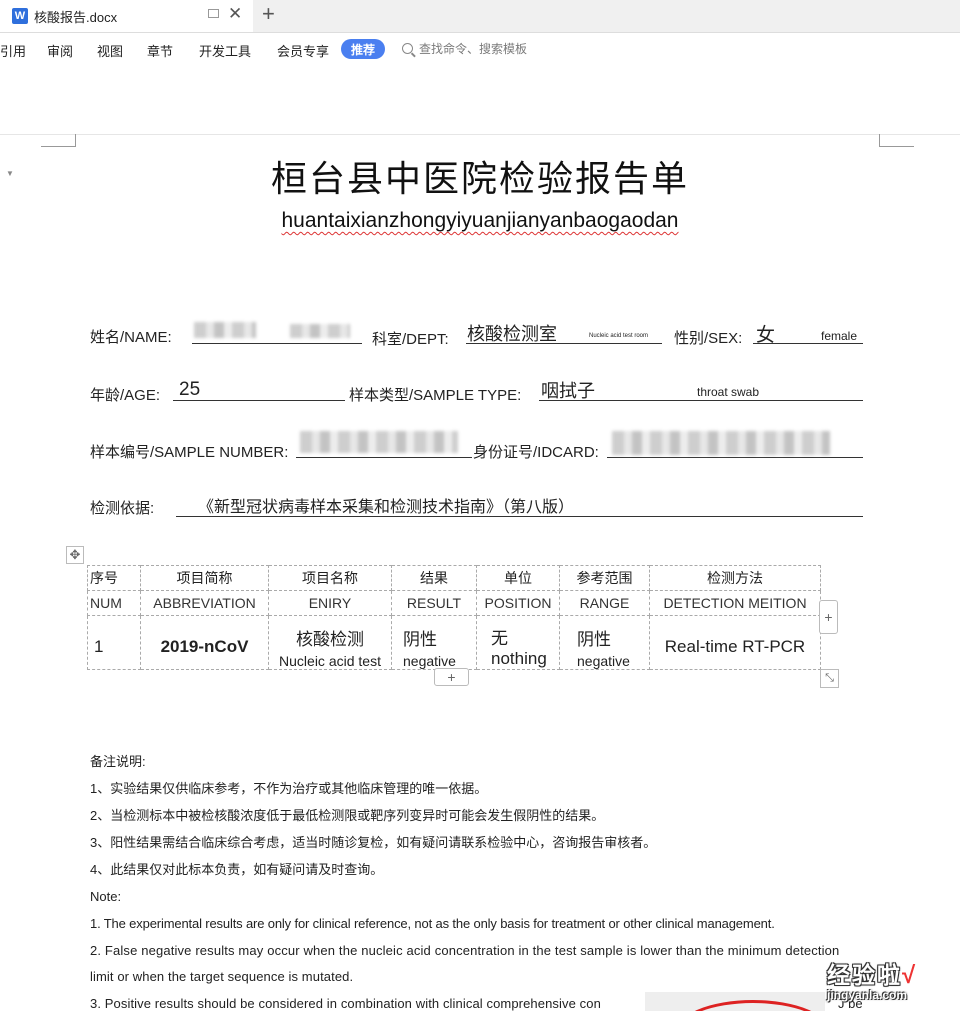 Image resolution: width=960 pixels, height=1021 pixels. What do you see at coordinates (473, 49) in the screenshot?
I see `search-placeholder: 查找命令、搜索模板` at bounding box center [473, 49].